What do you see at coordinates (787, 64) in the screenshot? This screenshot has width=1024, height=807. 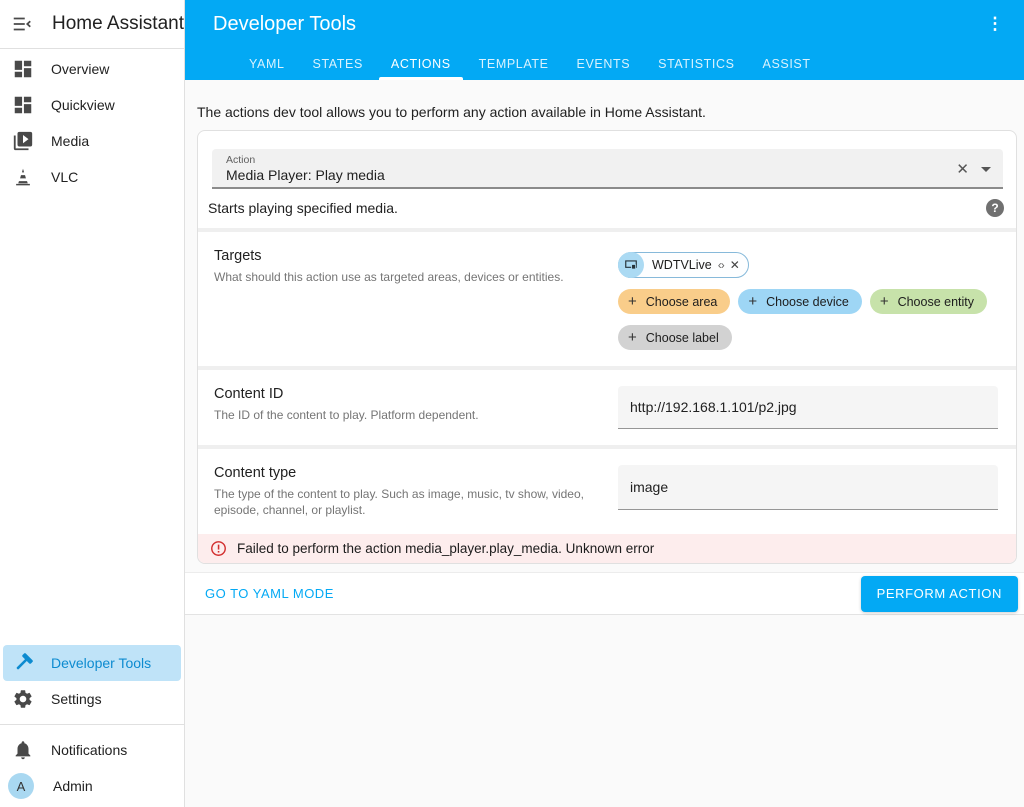 I see `tab-assist: ASSIST` at bounding box center [787, 64].